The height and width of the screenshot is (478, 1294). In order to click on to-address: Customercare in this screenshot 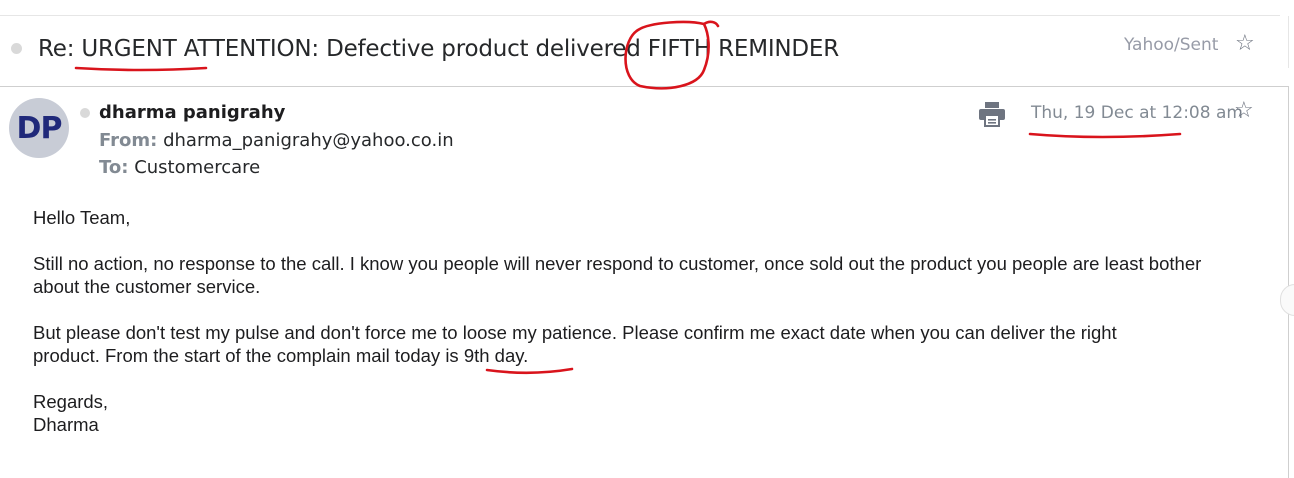, I will do `click(197, 167)`.